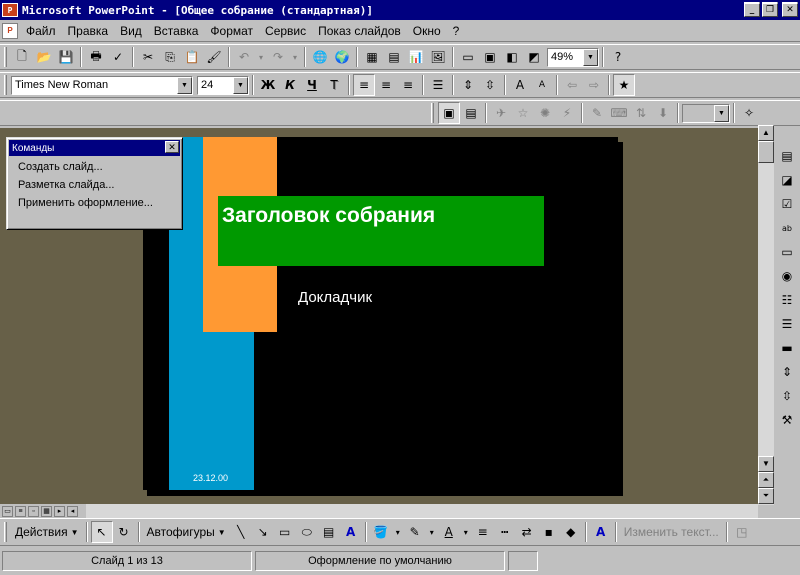 The image size is (800, 575). What do you see at coordinates (186, 532) in the screenshot?
I see `autoshapes-menu-button: Автофигуры ▼` at bounding box center [186, 532].